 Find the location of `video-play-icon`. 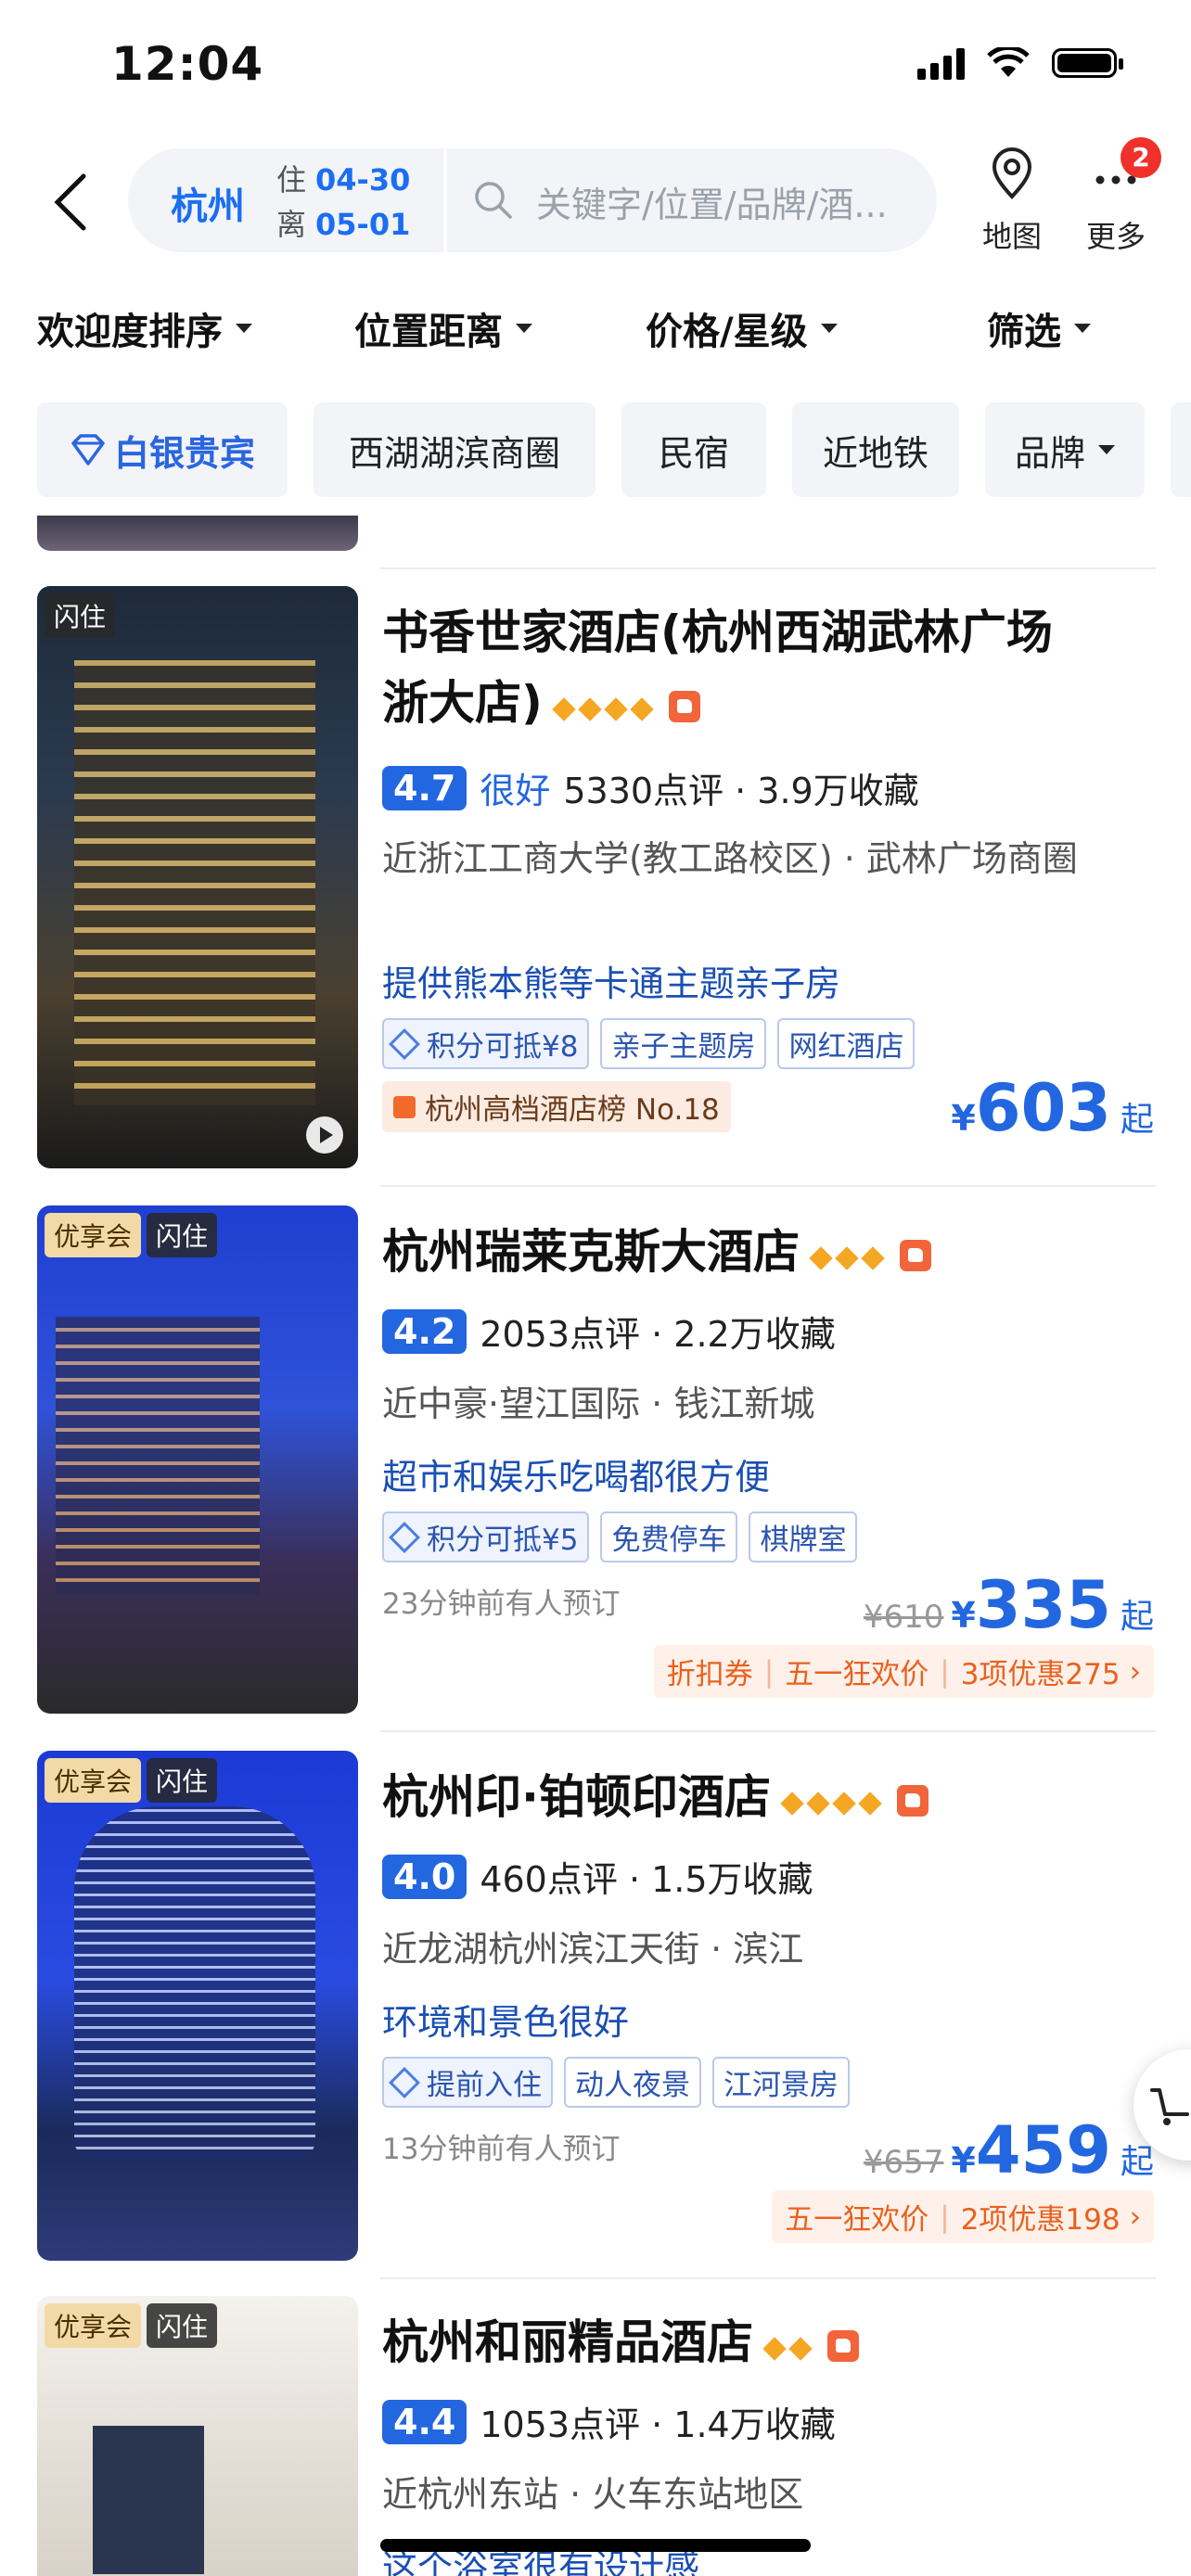

video-play-icon is located at coordinates (324, 1135).